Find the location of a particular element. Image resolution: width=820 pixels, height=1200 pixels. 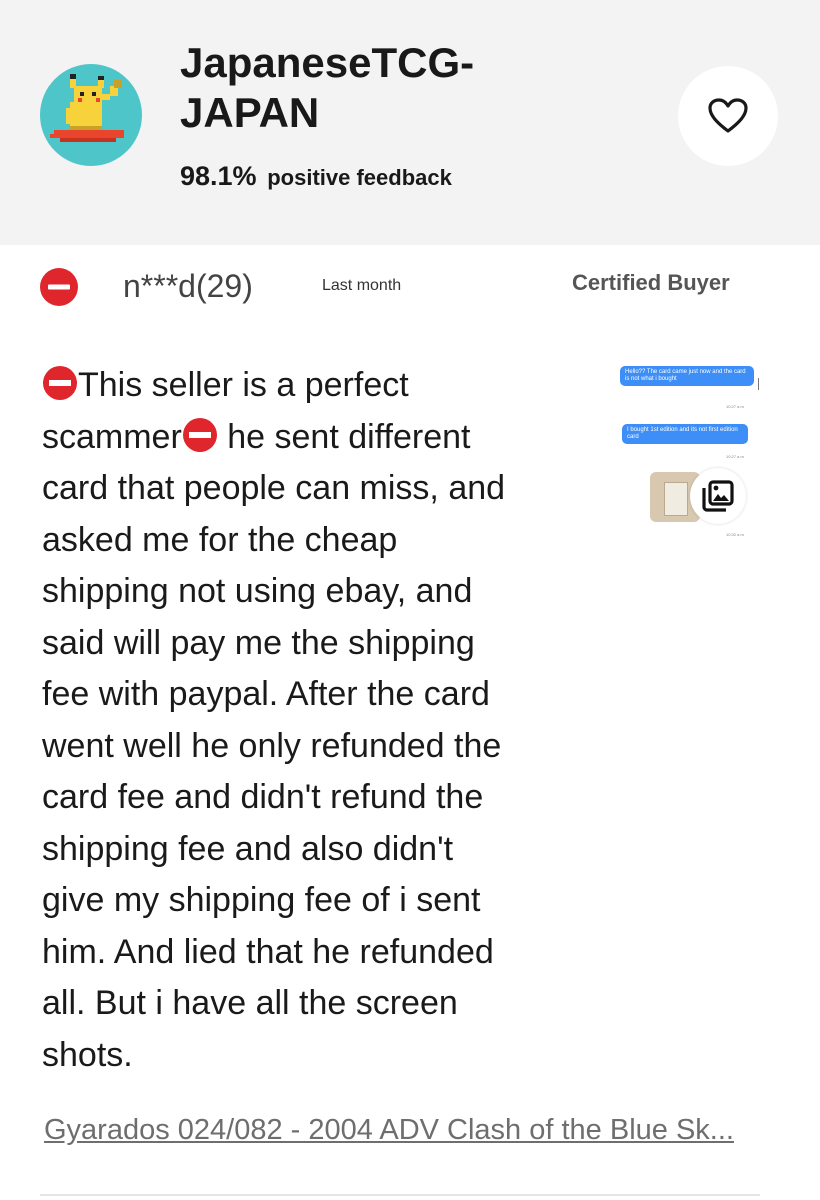

review-line: give my shipping fee of i sent is located at coordinates (261, 900).